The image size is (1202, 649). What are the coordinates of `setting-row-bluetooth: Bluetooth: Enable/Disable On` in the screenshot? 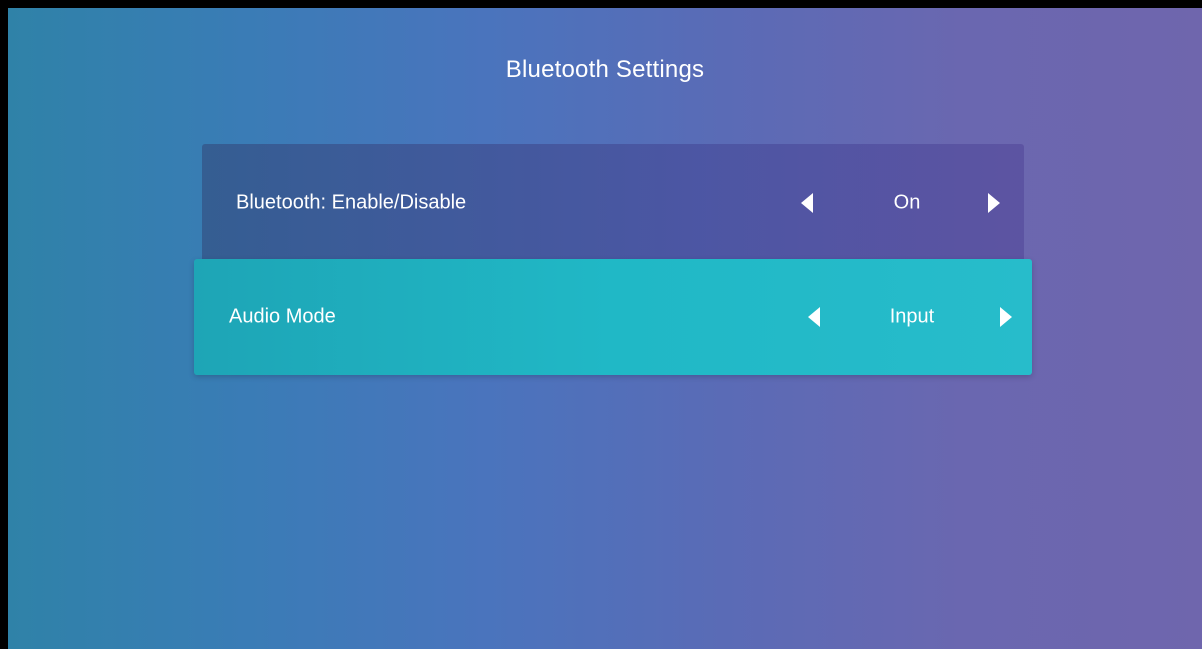 It's located at (613, 203).